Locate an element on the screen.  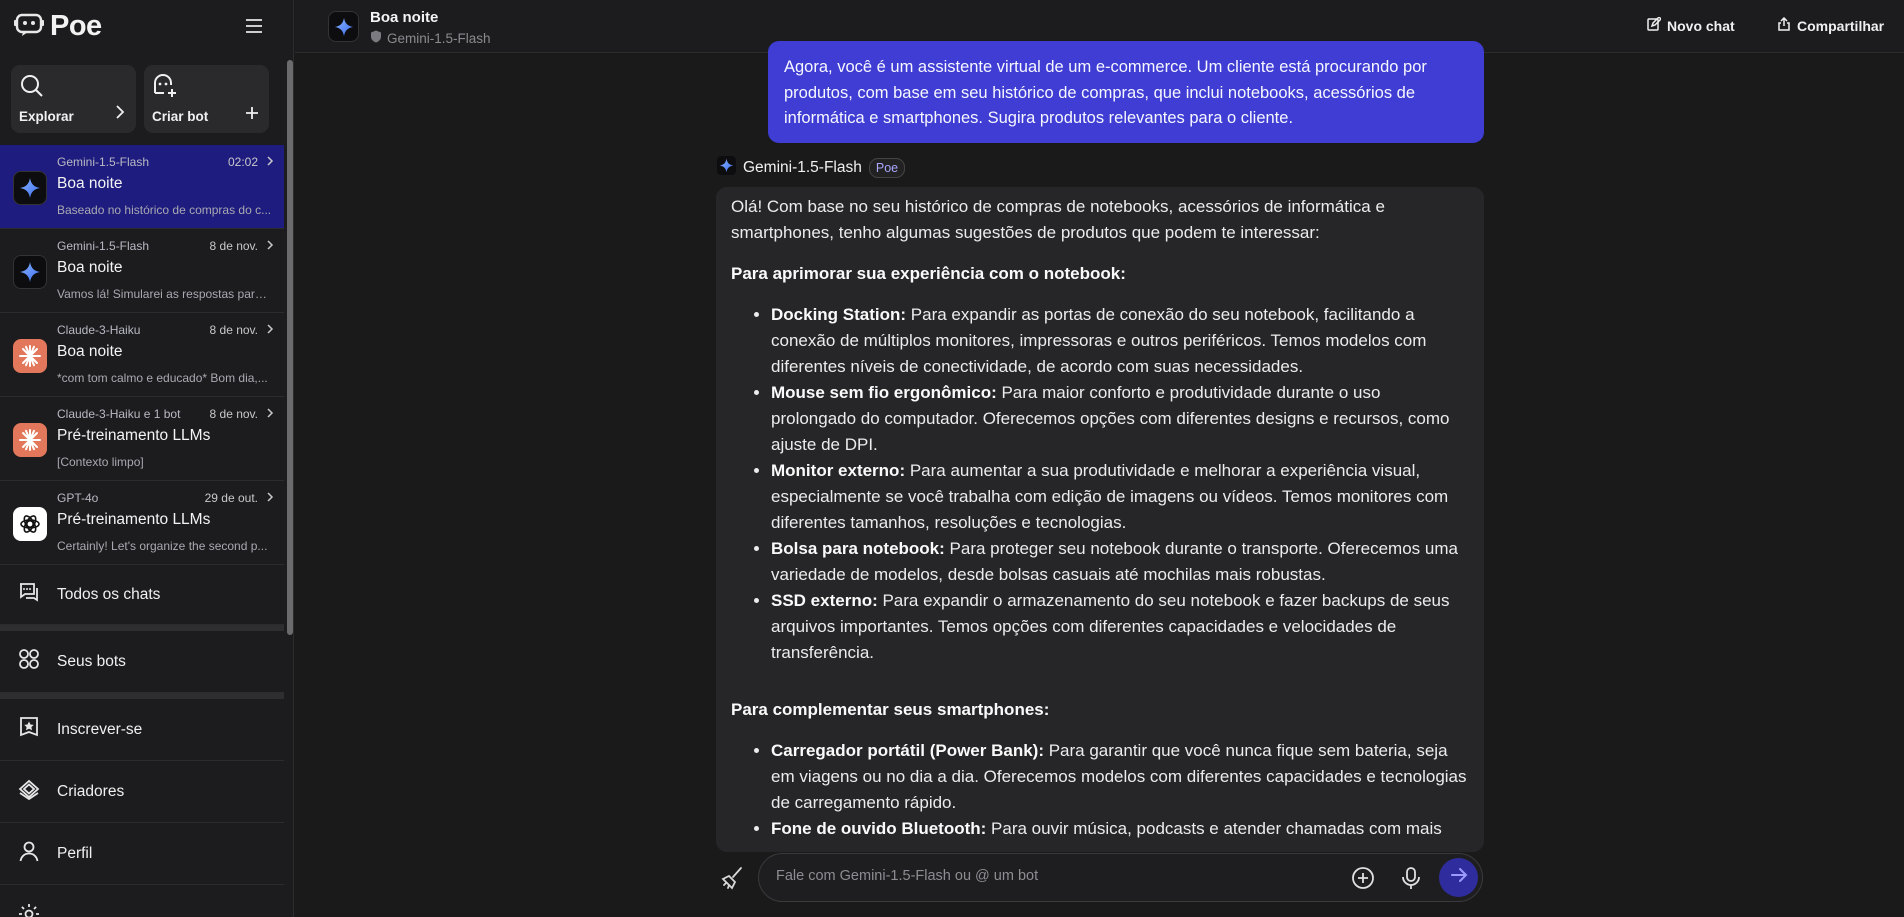
share-button: Compartilhar is located at coordinates (1831, 25).